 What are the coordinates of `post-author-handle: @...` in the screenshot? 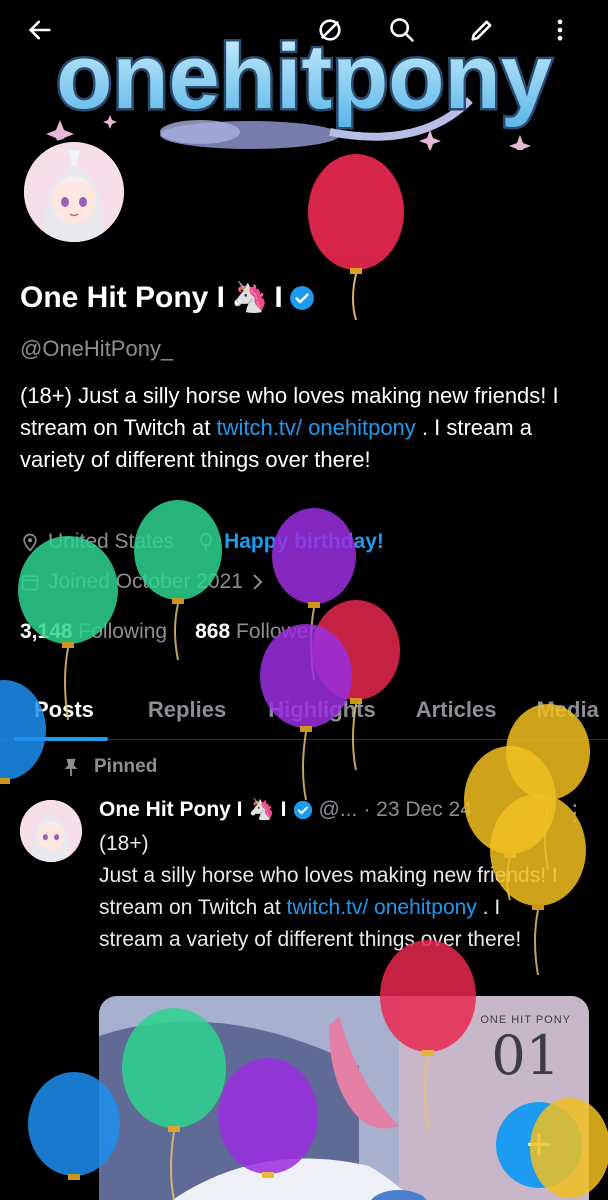 It's located at (338, 809).